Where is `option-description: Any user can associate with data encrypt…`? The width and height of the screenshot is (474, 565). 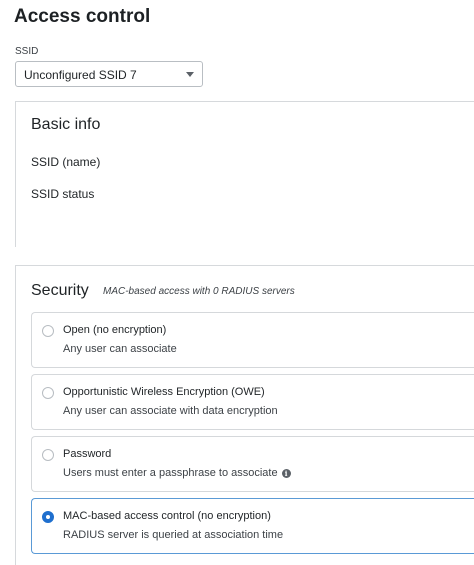 option-description: Any user can associate with data encrypt… is located at coordinates (170, 411).